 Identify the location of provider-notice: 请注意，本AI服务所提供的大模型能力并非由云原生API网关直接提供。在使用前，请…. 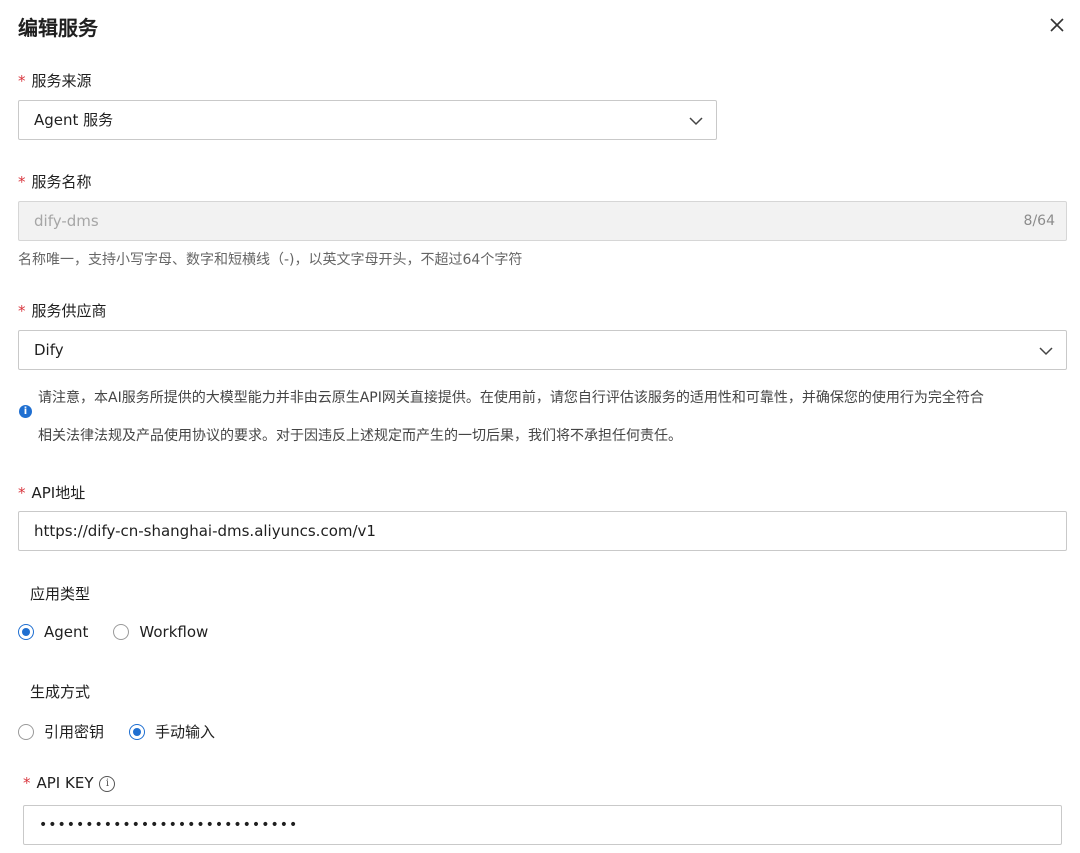
(511, 417).